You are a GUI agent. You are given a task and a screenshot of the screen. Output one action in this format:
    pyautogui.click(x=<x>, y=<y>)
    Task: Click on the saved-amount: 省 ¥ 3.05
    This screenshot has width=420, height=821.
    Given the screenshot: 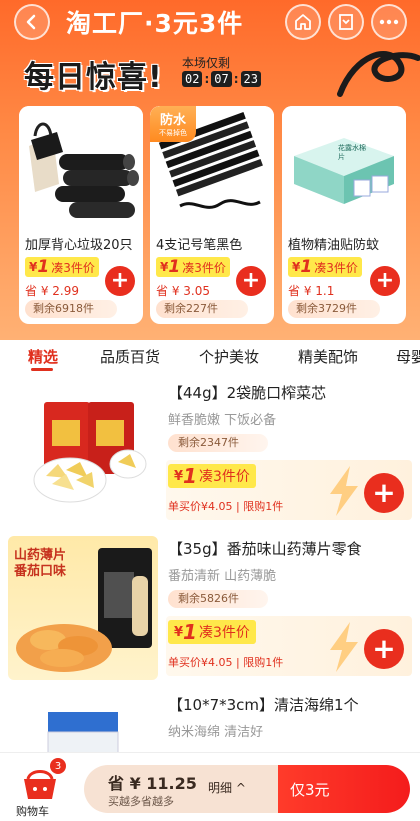 What is the action you would take?
    pyautogui.click(x=183, y=291)
    